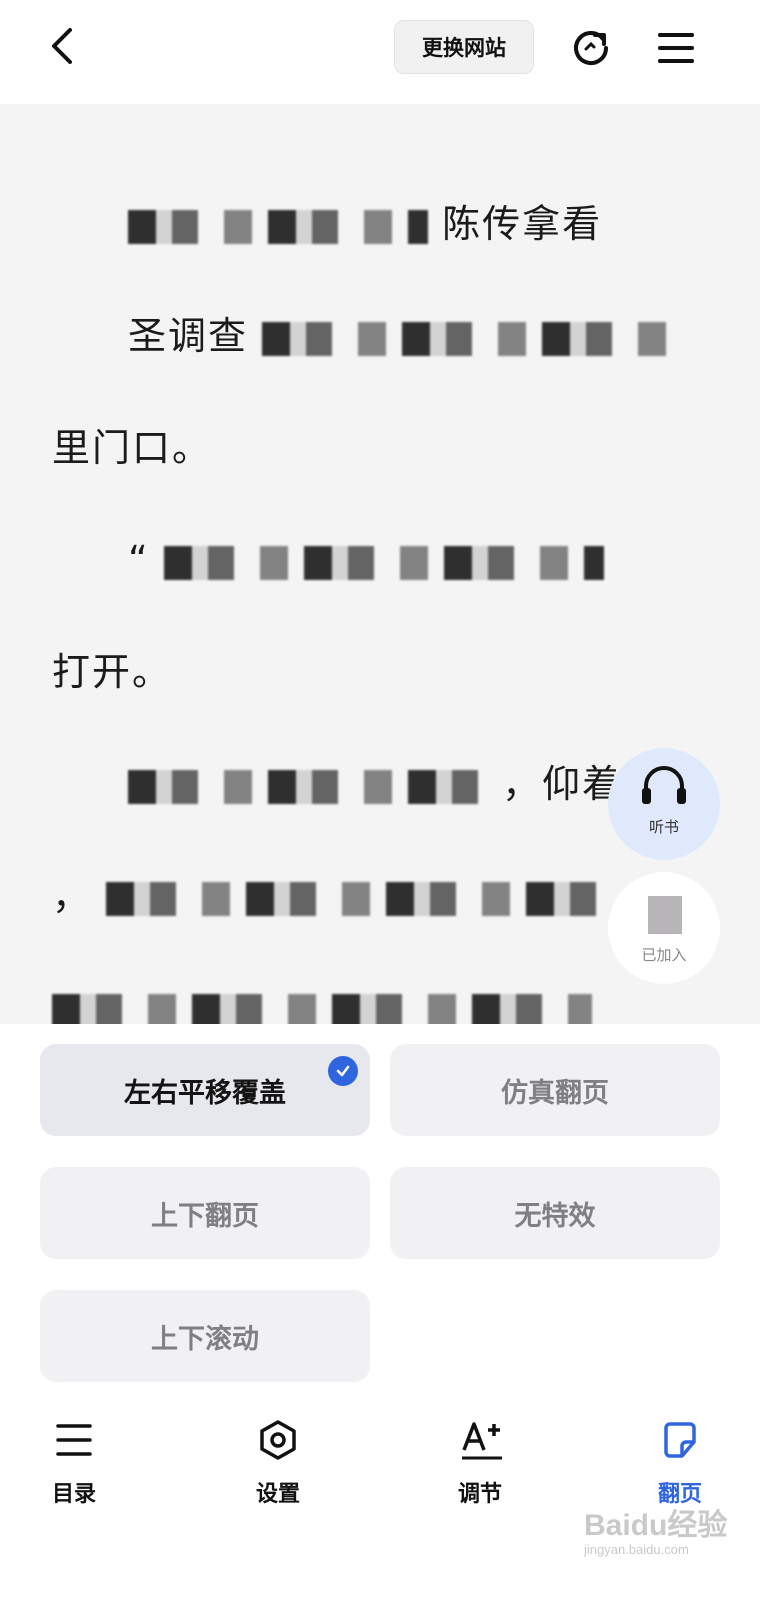 This screenshot has width=760, height=1600. Describe the element at coordinates (205, 1216) in the screenshot. I see `option-label: 上下翻页` at that location.